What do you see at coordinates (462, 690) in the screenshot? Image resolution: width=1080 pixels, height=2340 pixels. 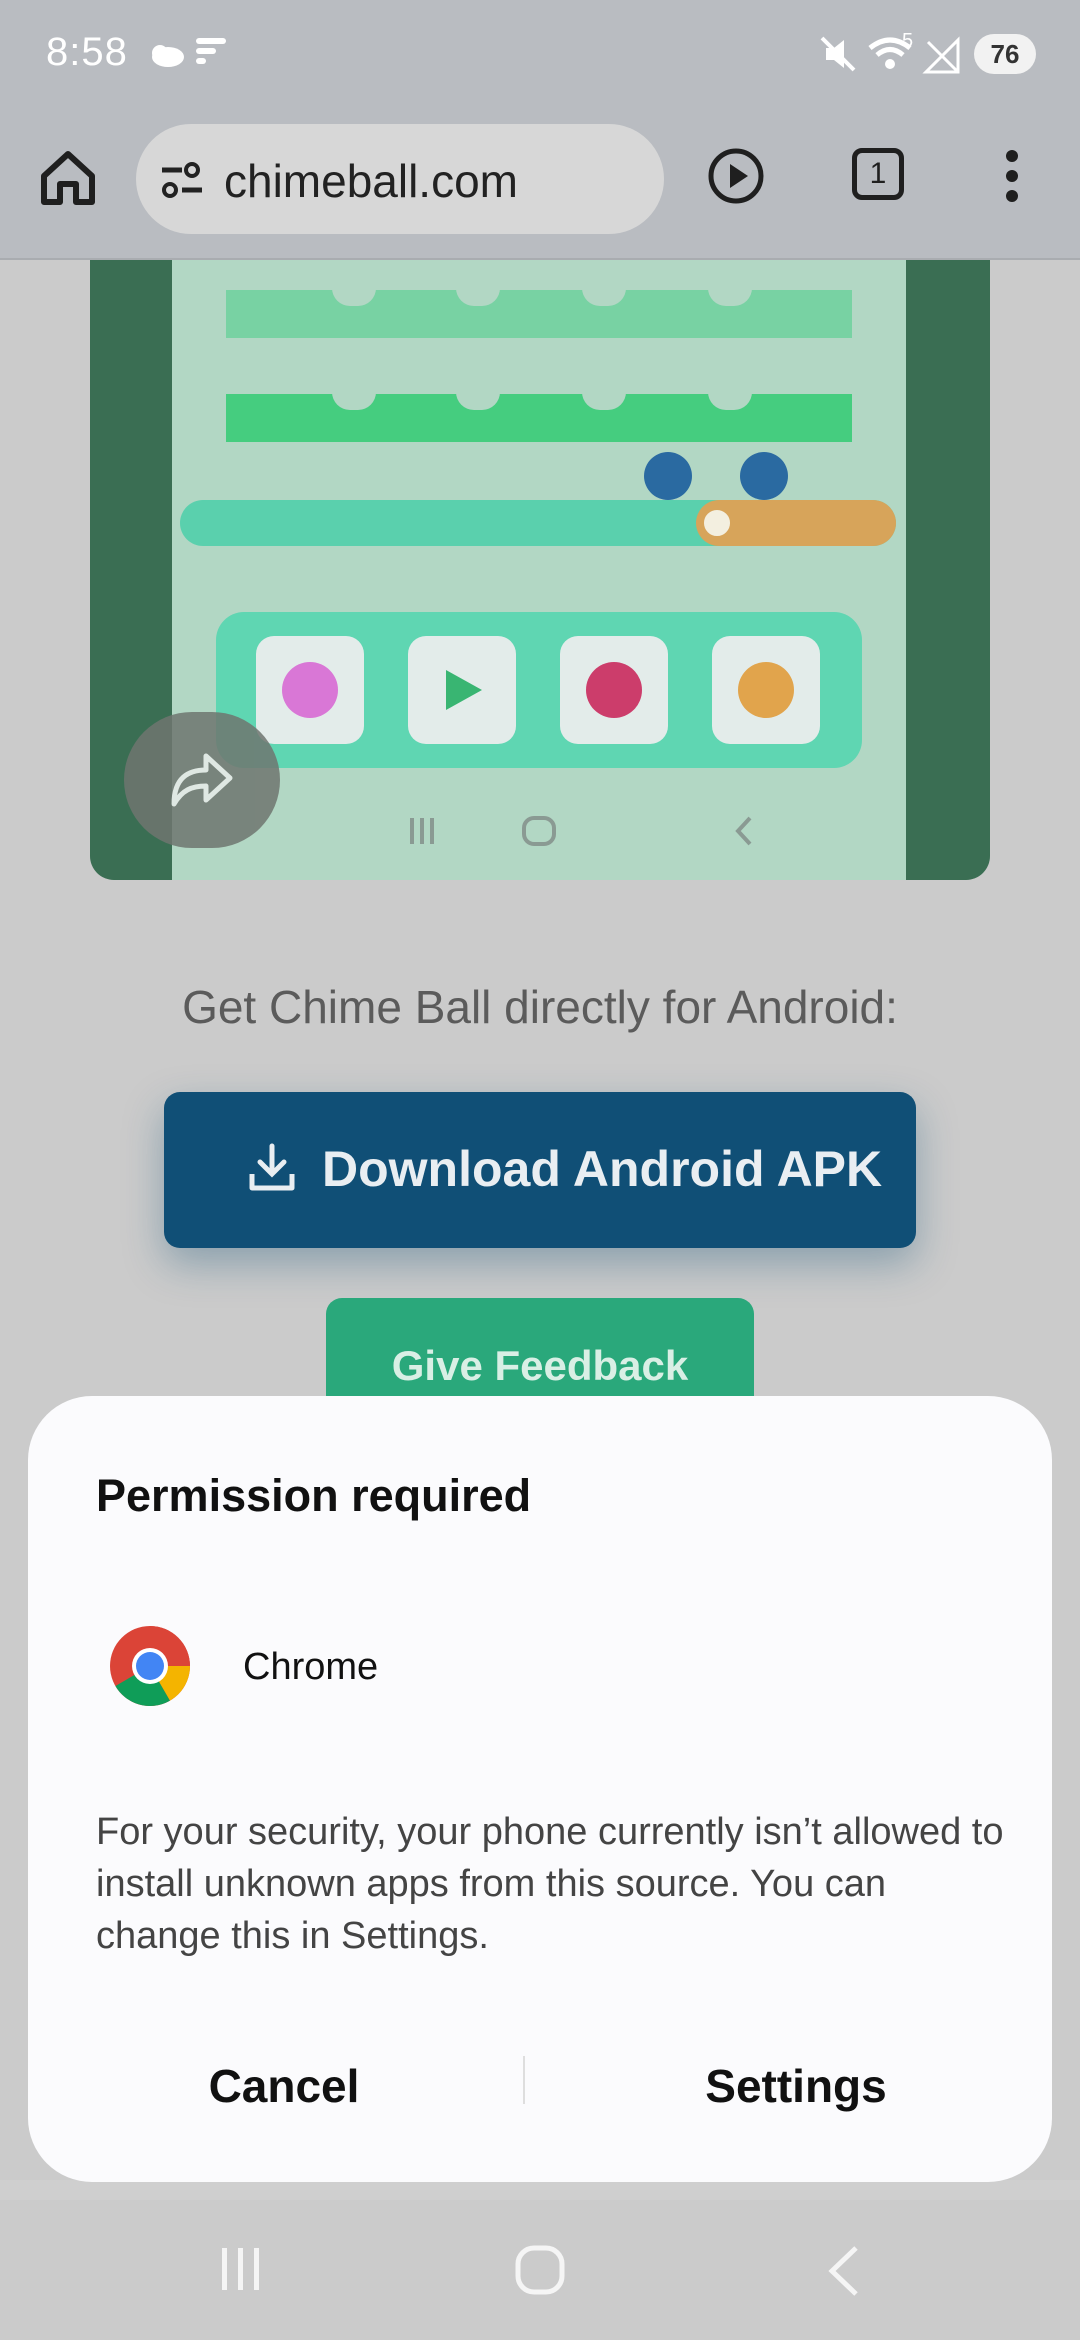 I see `play-tile` at bounding box center [462, 690].